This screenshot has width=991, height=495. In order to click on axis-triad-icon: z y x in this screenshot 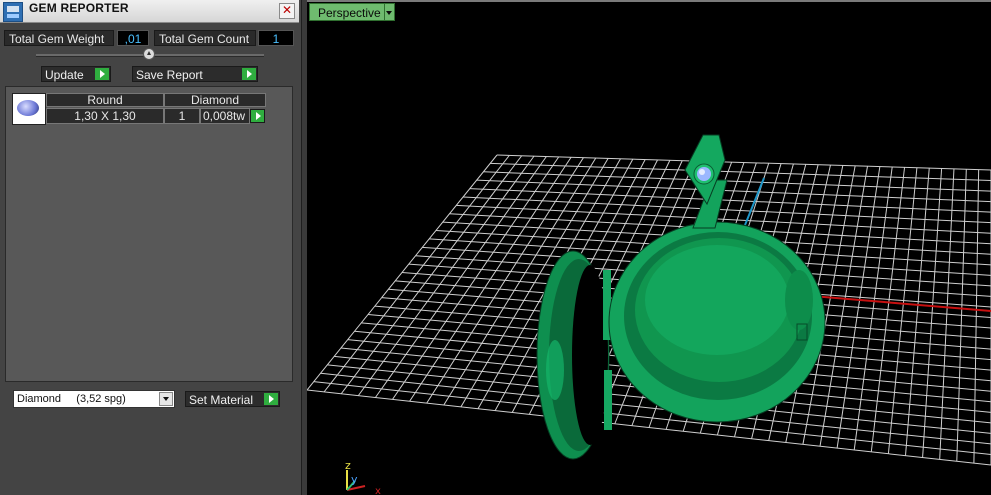, I will do `click(363, 477)`.